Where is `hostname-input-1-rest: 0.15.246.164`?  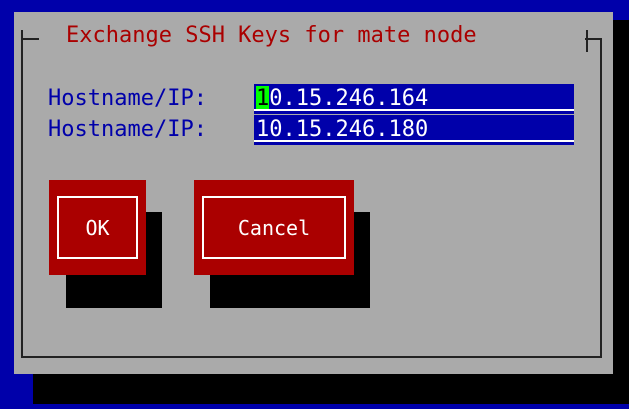
hostname-input-1-rest: 0.15.246.164 is located at coordinates (349, 98).